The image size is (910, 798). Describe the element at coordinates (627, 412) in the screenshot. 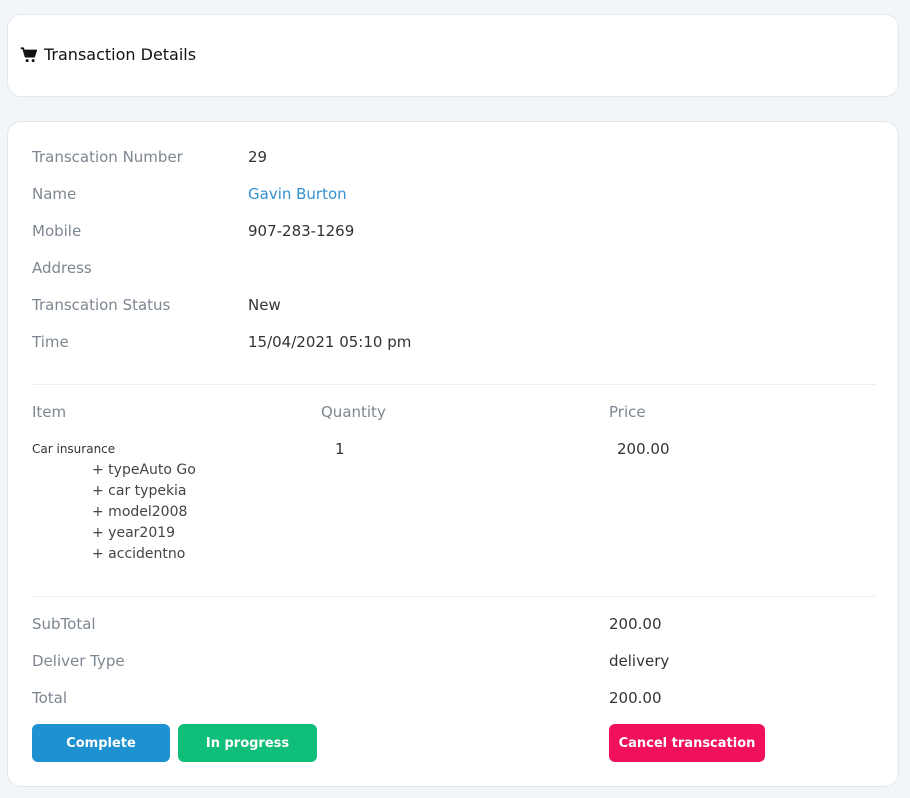

I see `column-header-price: Price` at that location.